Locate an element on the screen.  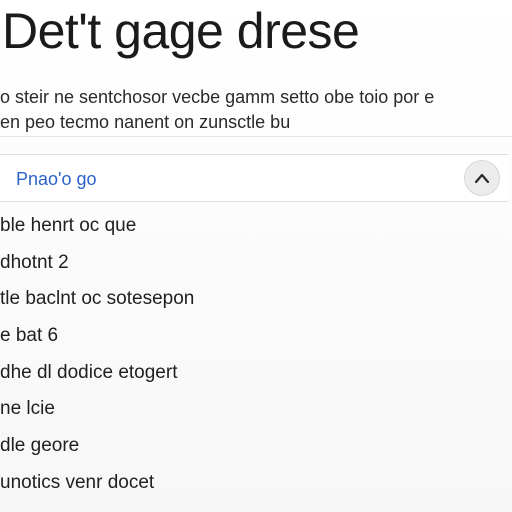
chevron-up-icon is located at coordinates (482, 178).